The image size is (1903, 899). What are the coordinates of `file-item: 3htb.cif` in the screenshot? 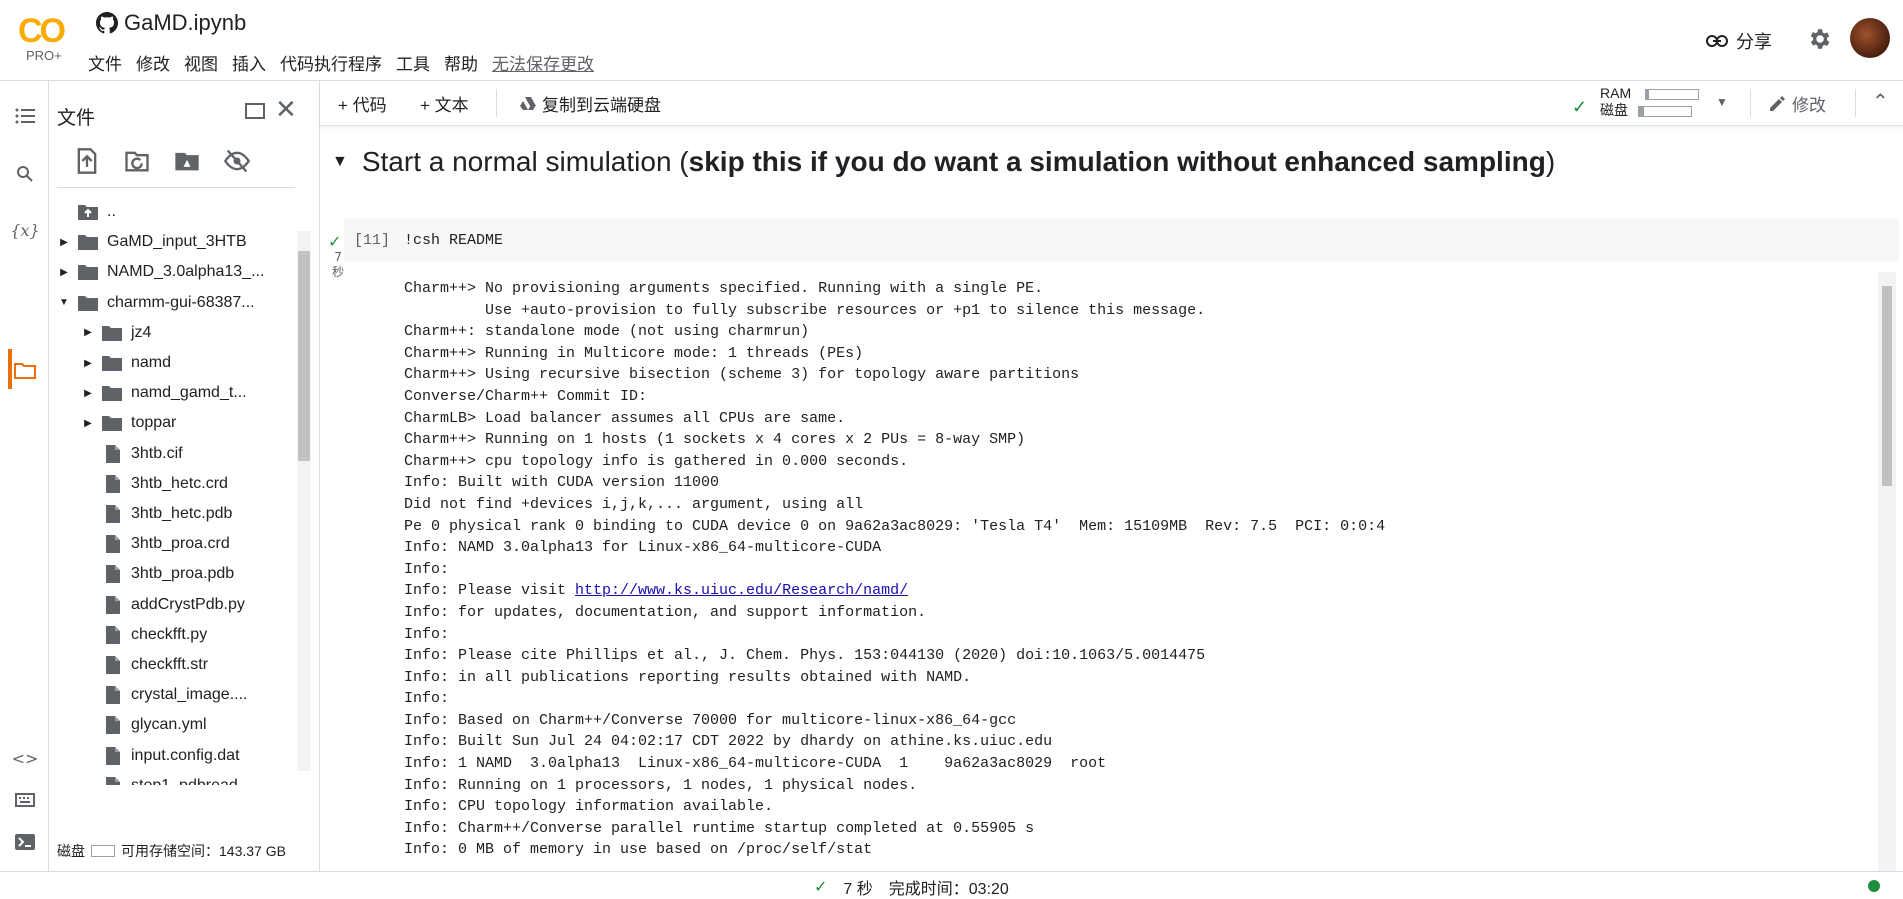 It's located at (132, 454).